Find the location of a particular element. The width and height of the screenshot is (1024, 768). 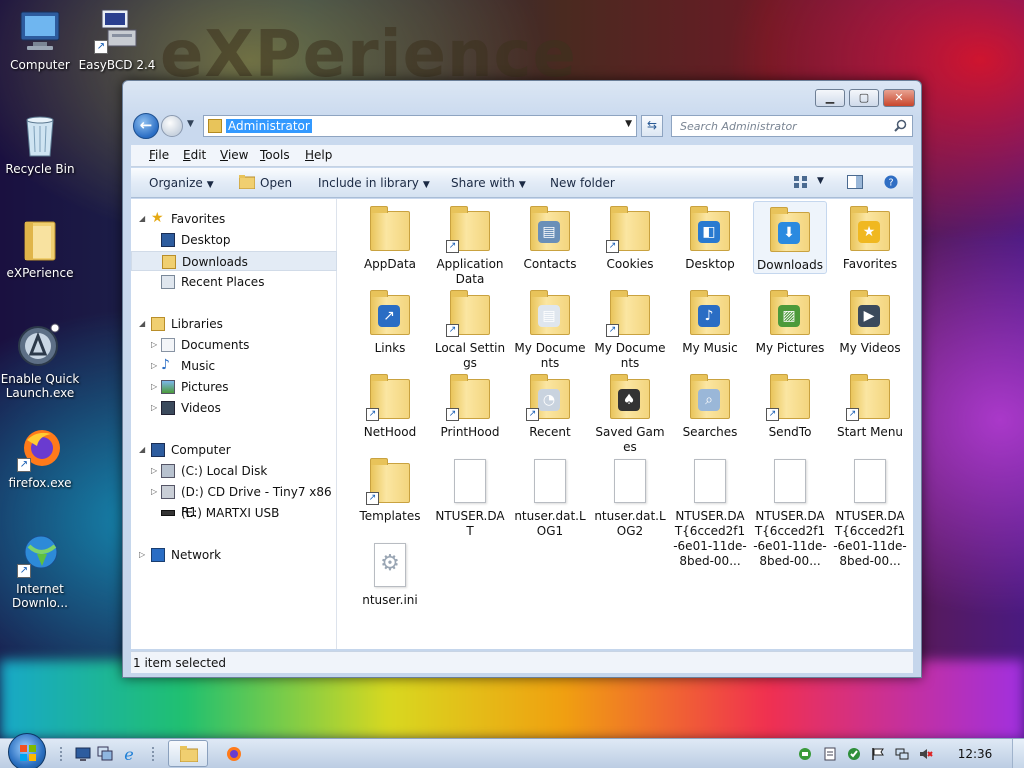

nav-local-disk: ▷ (C:) Local Disk is located at coordinates (234, 471).